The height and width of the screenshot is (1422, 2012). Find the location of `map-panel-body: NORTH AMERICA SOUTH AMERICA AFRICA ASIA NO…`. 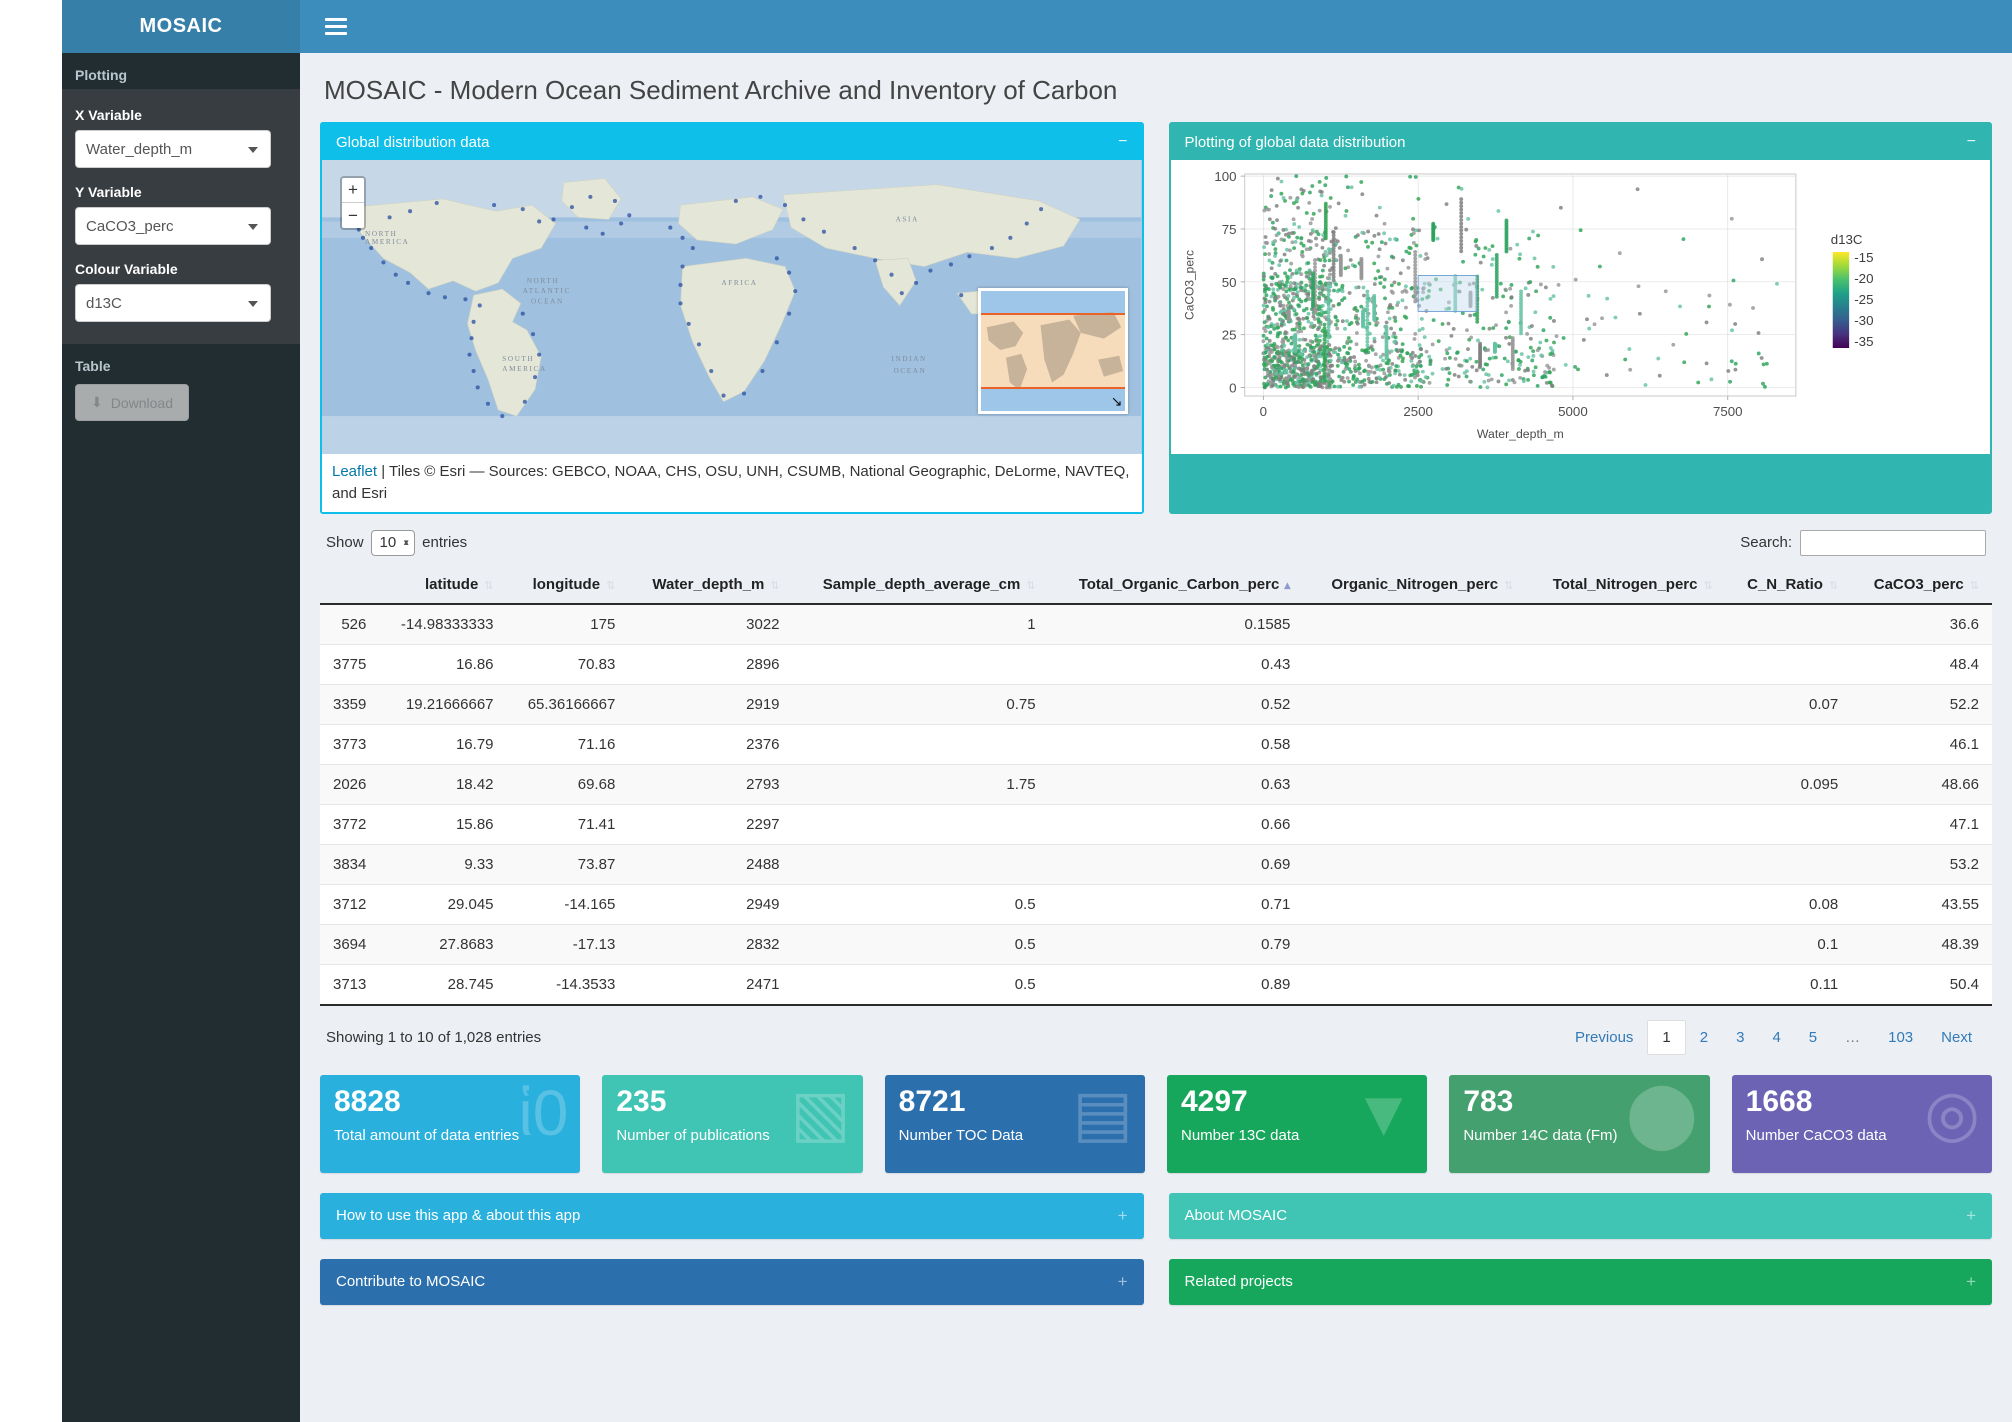

map-panel-body: NORTH AMERICA SOUTH AMERICA AFRICA ASIA NO… is located at coordinates (732, 336).